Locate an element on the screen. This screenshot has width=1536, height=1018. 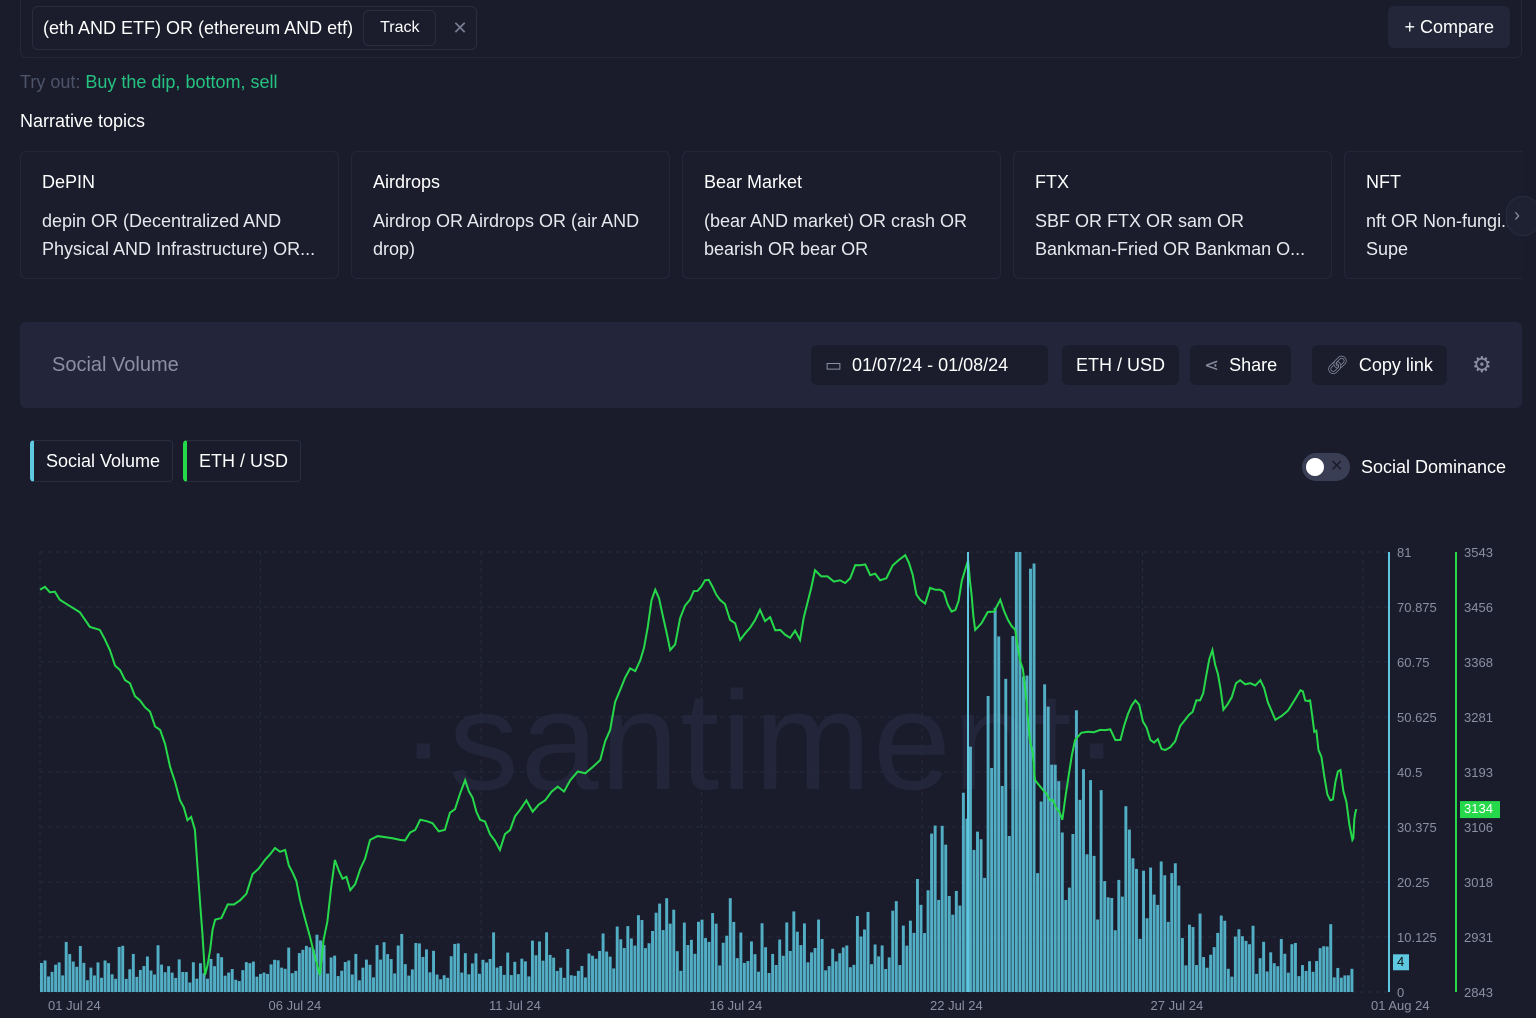
x-tick: 16 Jul 24 is located at coordinates (736, 1005).